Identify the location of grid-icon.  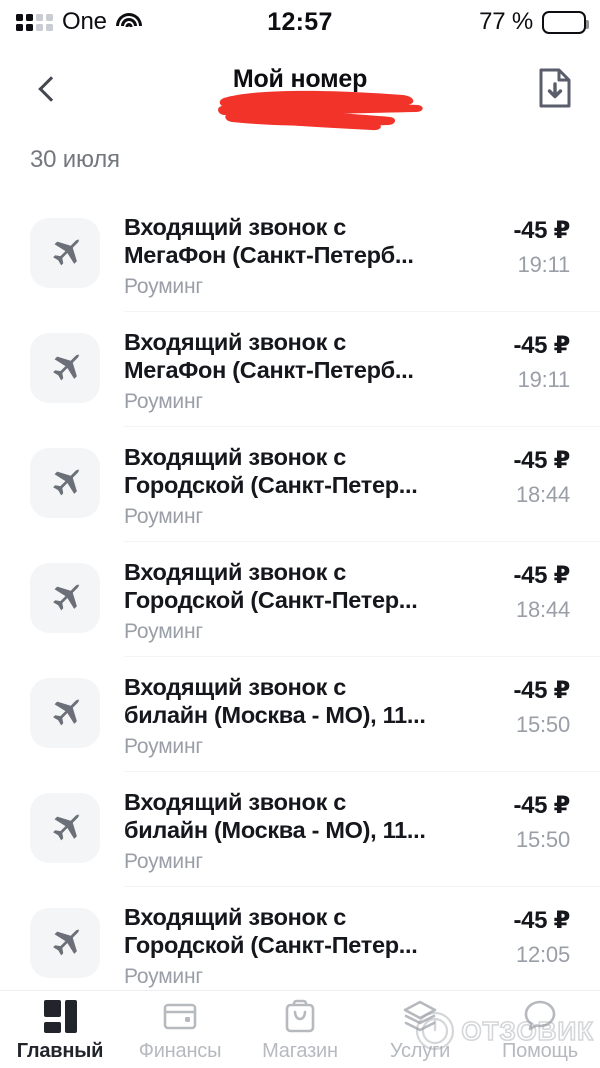
(60, 1016).